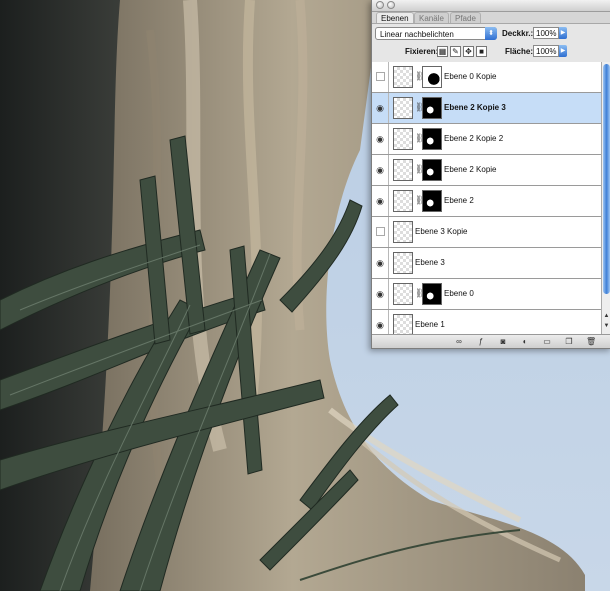  I want to click on layer-name: Ebene 0, so click(459, 293).